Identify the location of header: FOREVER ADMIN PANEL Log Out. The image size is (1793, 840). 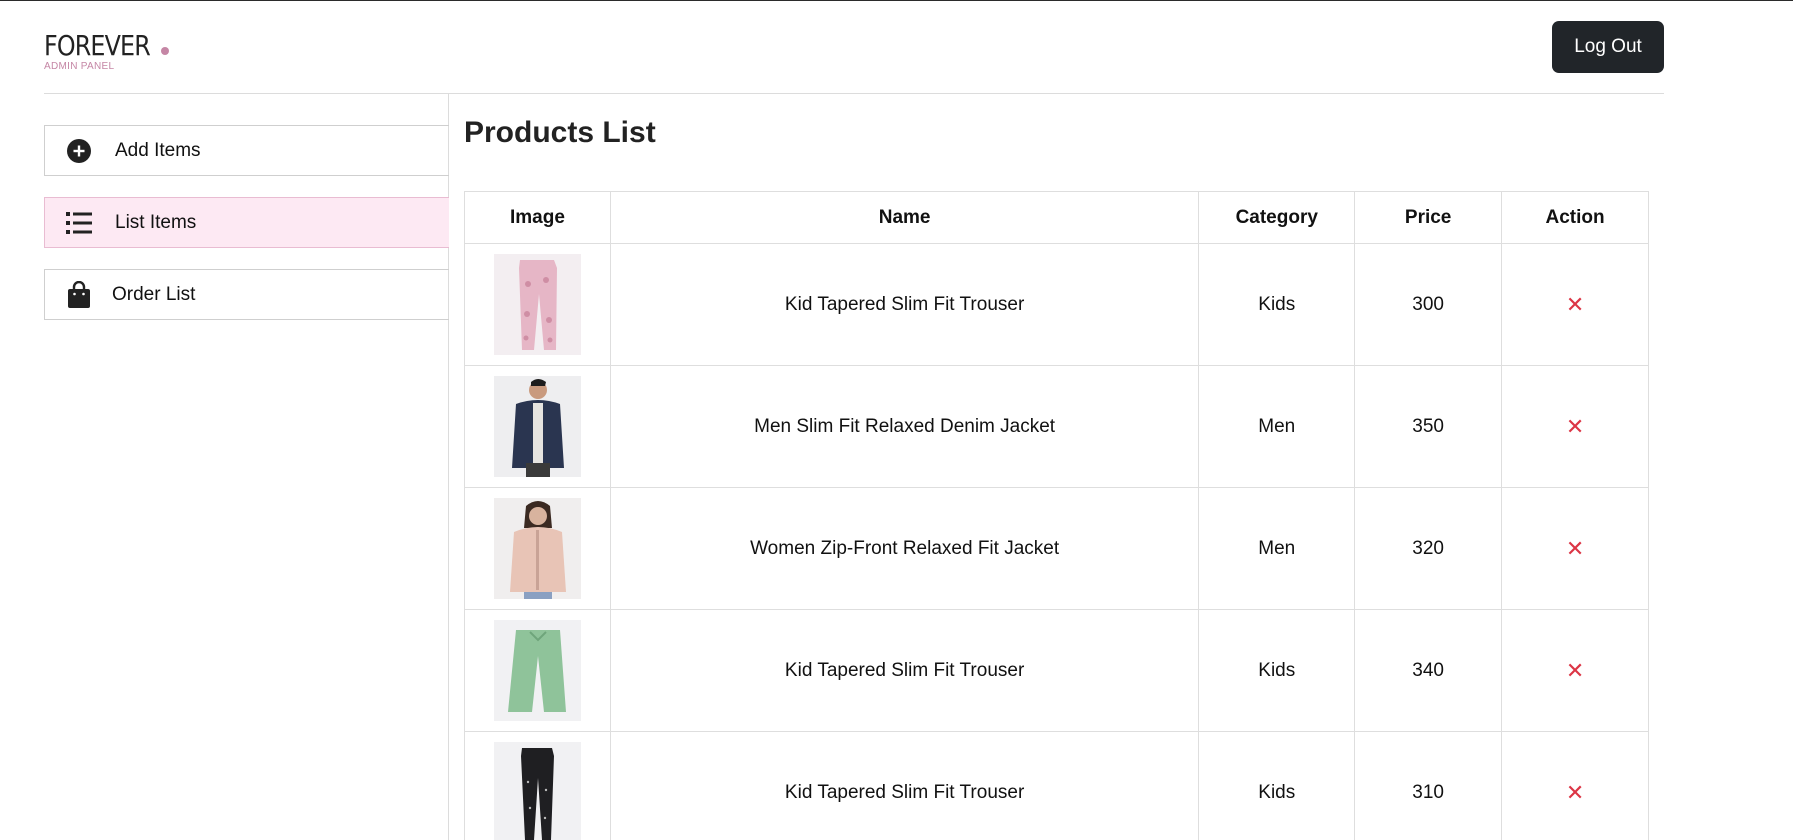
(854, 47).